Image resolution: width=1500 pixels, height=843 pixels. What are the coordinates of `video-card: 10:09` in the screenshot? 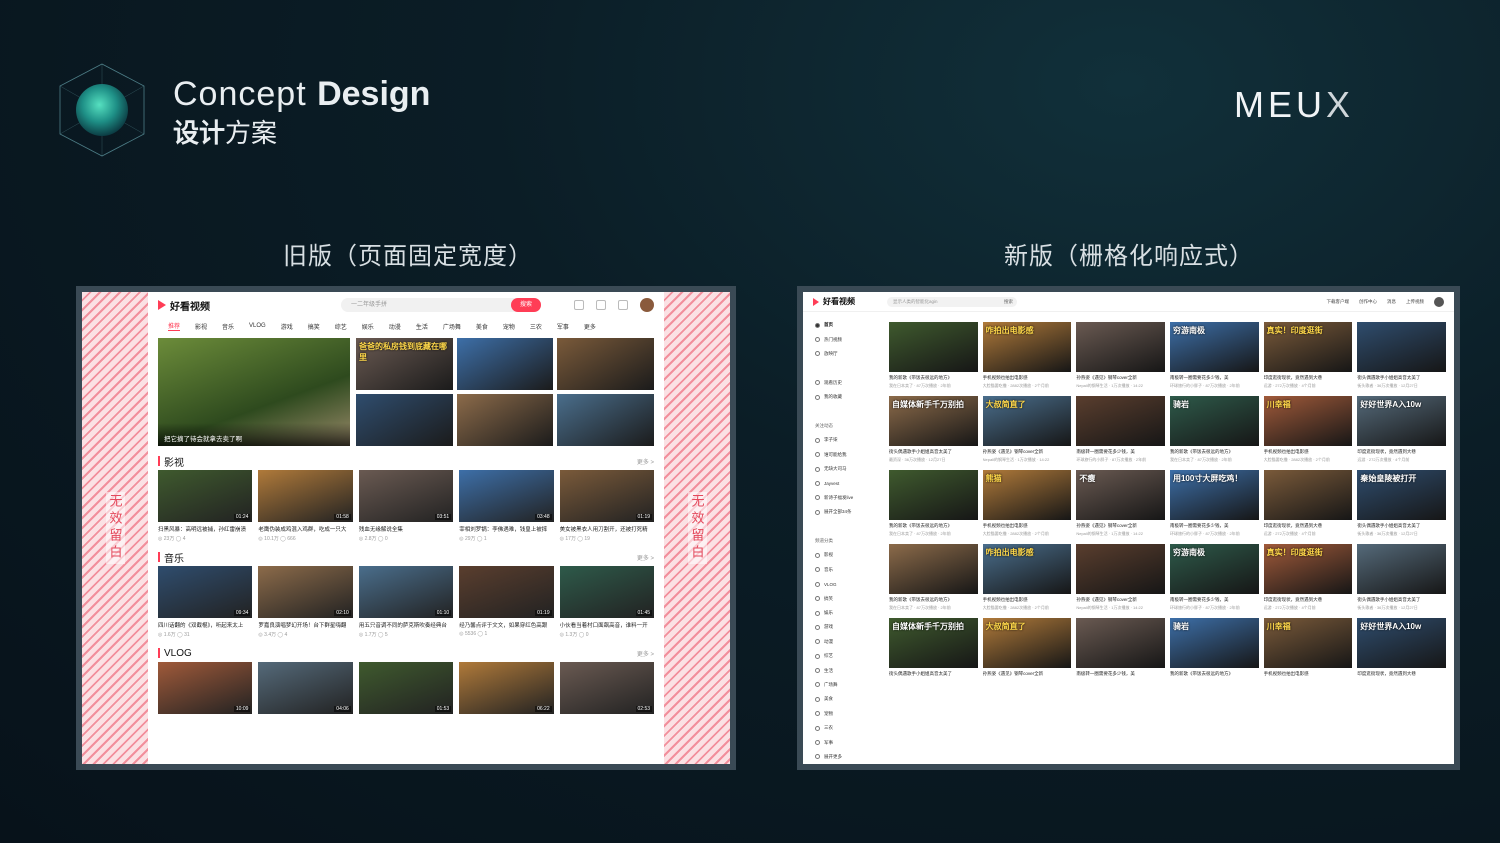 It's located at (205, 690).